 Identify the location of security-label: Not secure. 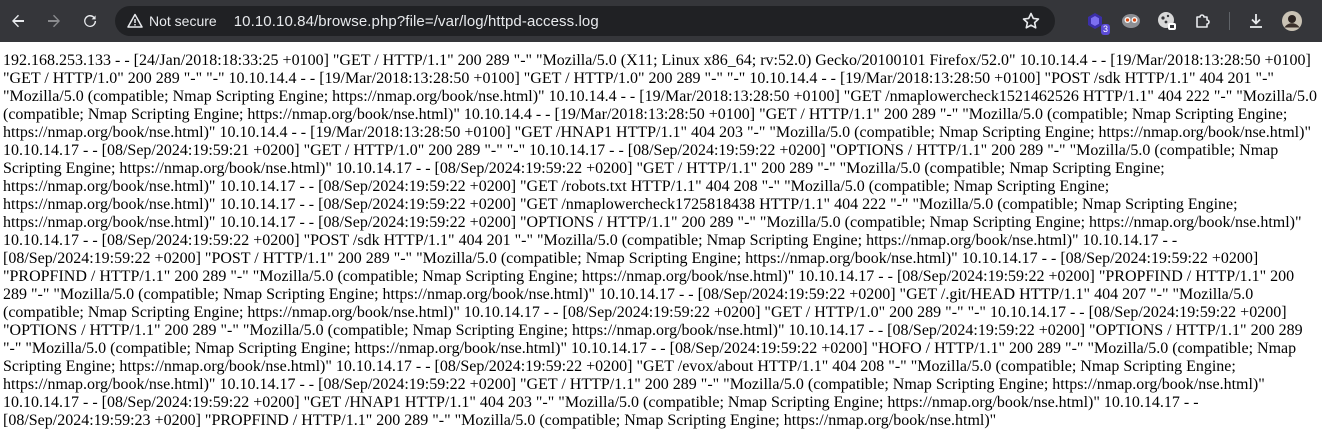
(183, 21).